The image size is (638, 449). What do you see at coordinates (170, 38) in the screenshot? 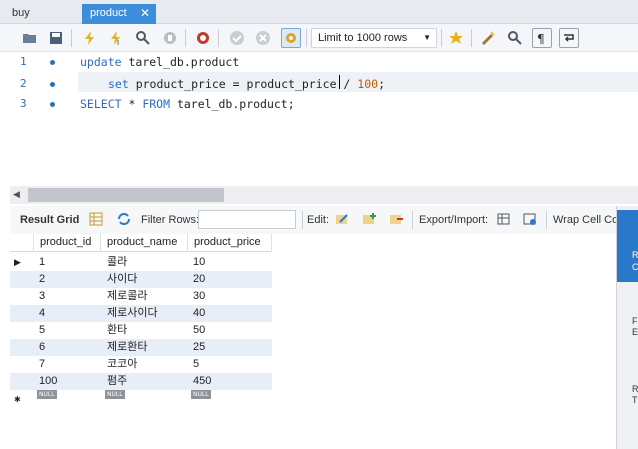
I see `stop-icon` at bounding box center [170, 38].